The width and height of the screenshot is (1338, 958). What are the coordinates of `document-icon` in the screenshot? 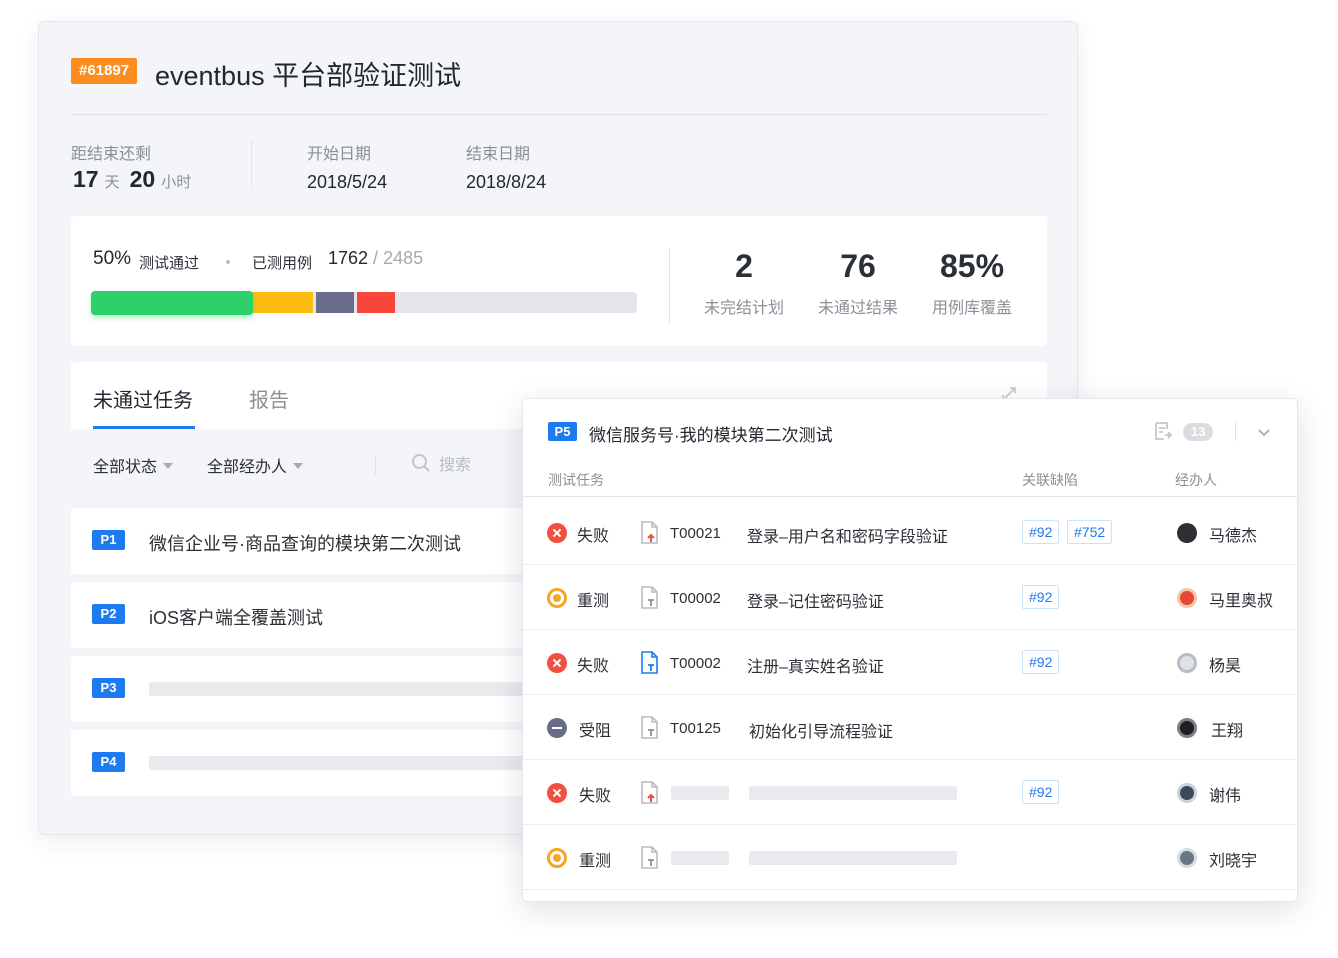 It's located at (1163, 433).